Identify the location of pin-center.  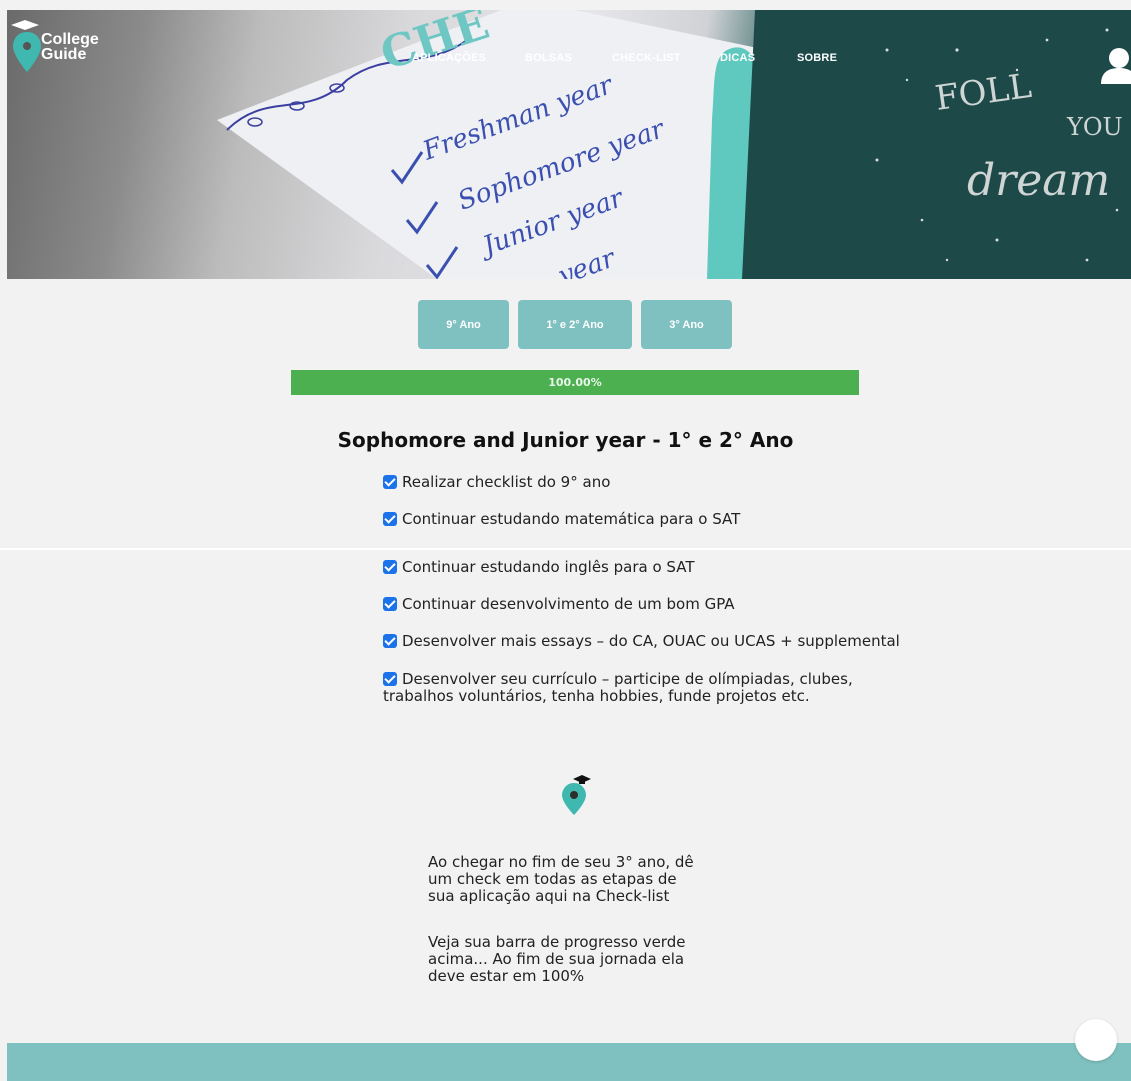
(27, 46).